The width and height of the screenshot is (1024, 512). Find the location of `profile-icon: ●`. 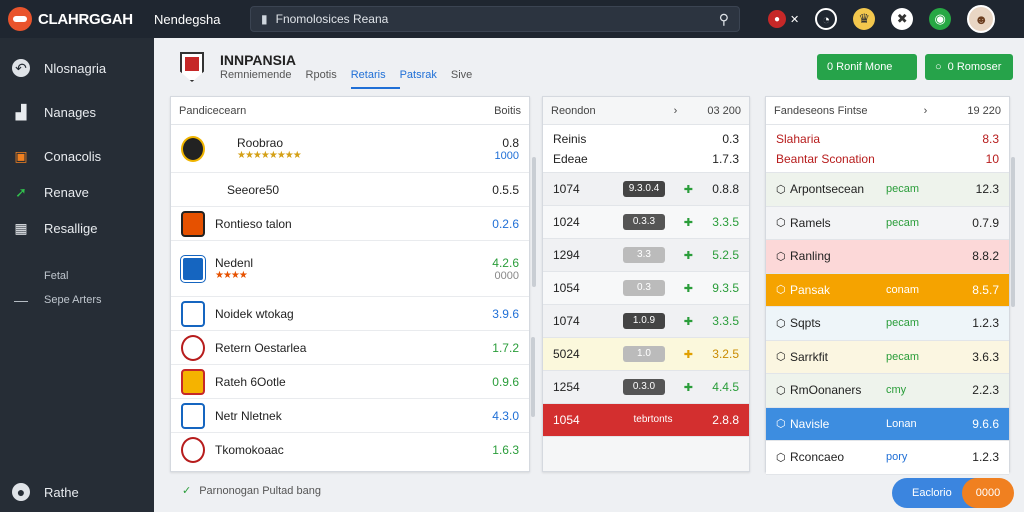

profile-icon: ● is located at coordinates (21, 492).